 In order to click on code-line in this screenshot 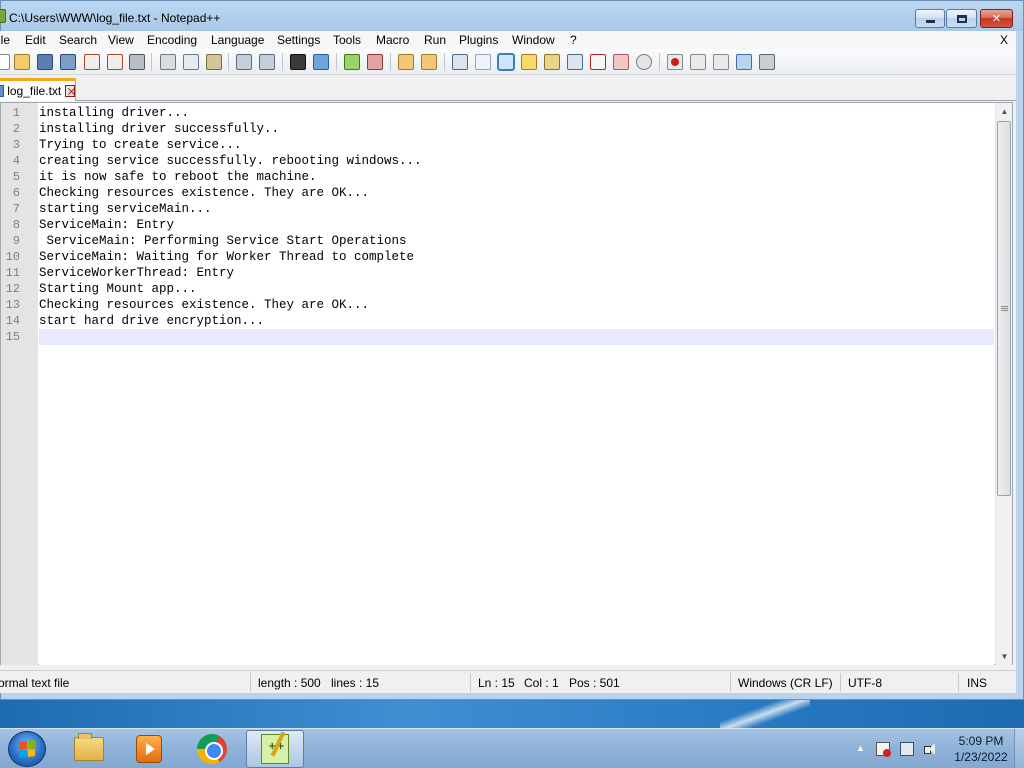, I will do `click(516, 337)`.